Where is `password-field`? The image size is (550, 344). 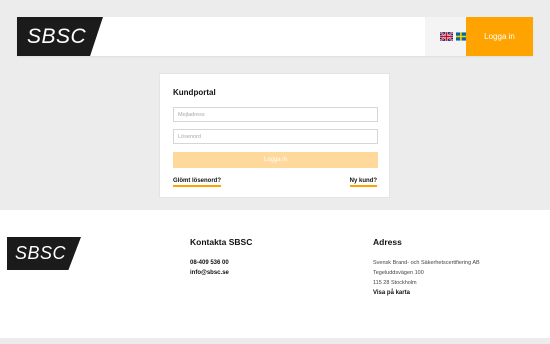
password-field is located at coordinates (275, 136).